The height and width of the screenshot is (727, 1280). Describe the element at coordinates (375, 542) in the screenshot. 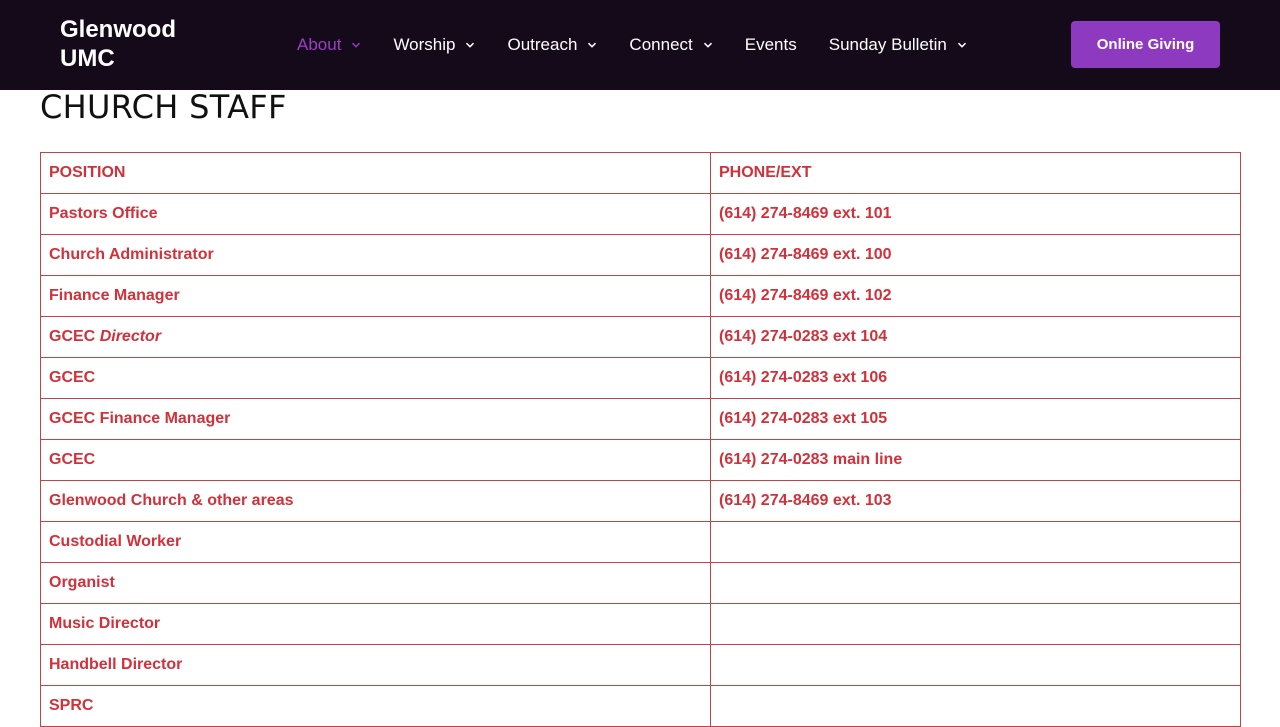

I see `cell-position: Custodial Worker` at that location.